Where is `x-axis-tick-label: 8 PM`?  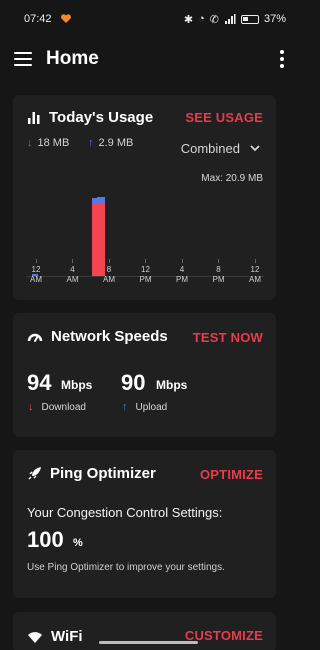 x-axis-tick-label: 8 PM is located at coordinates (219, 272).